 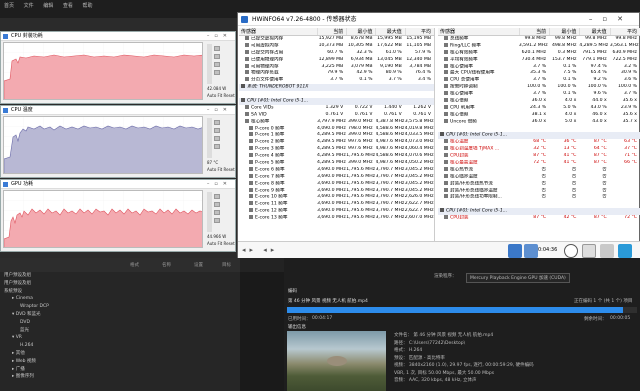 I want to click on menu-item: 帮助, so click(x=87, y=5).